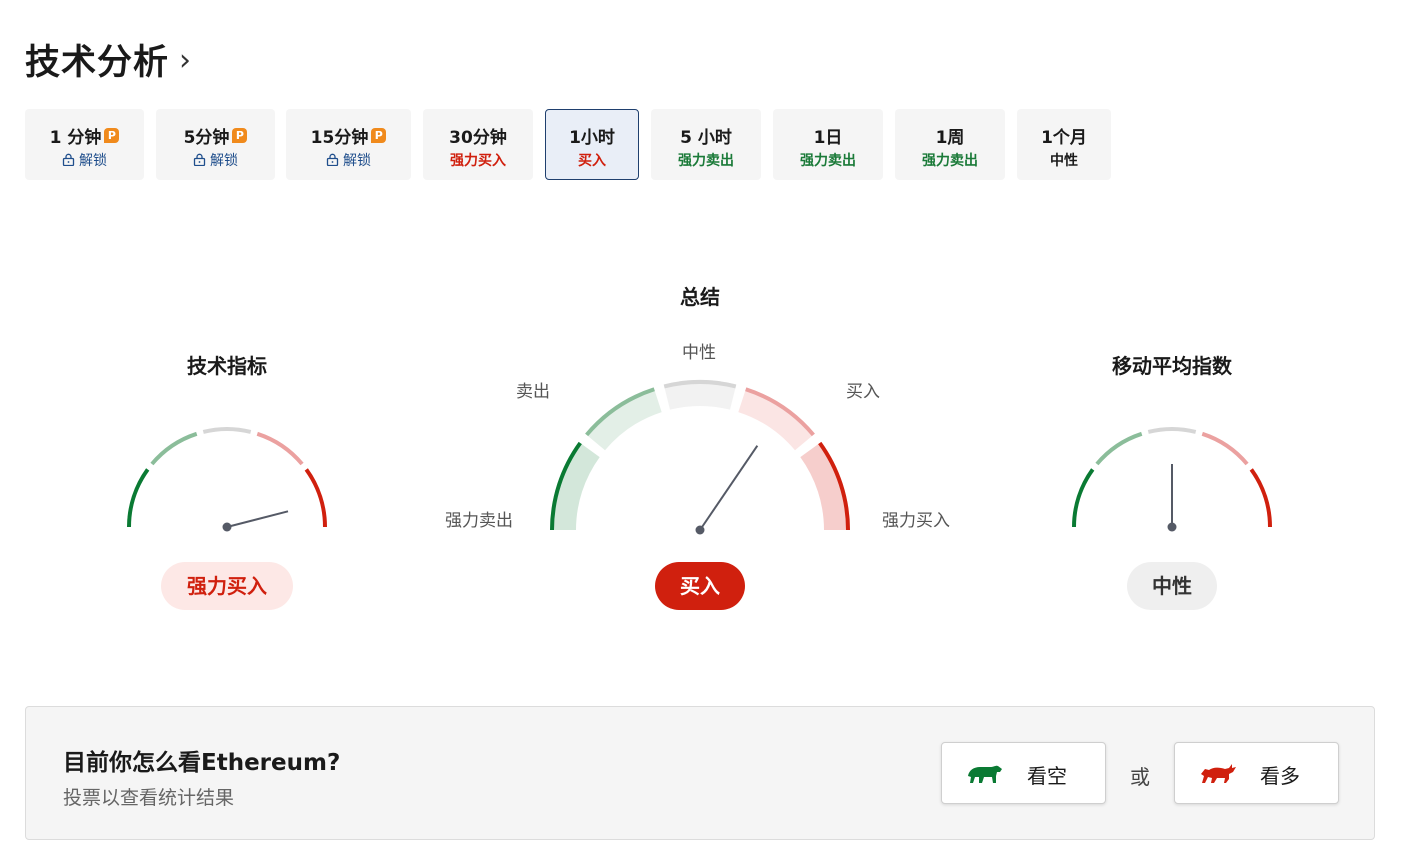 The width and height of the screenshot is (1420, 848). What do you see at coordinates (479, 521) in the screenshot?
I see `summary-label-strong-sell: 强力卖出` at bounding box center [479, 521].